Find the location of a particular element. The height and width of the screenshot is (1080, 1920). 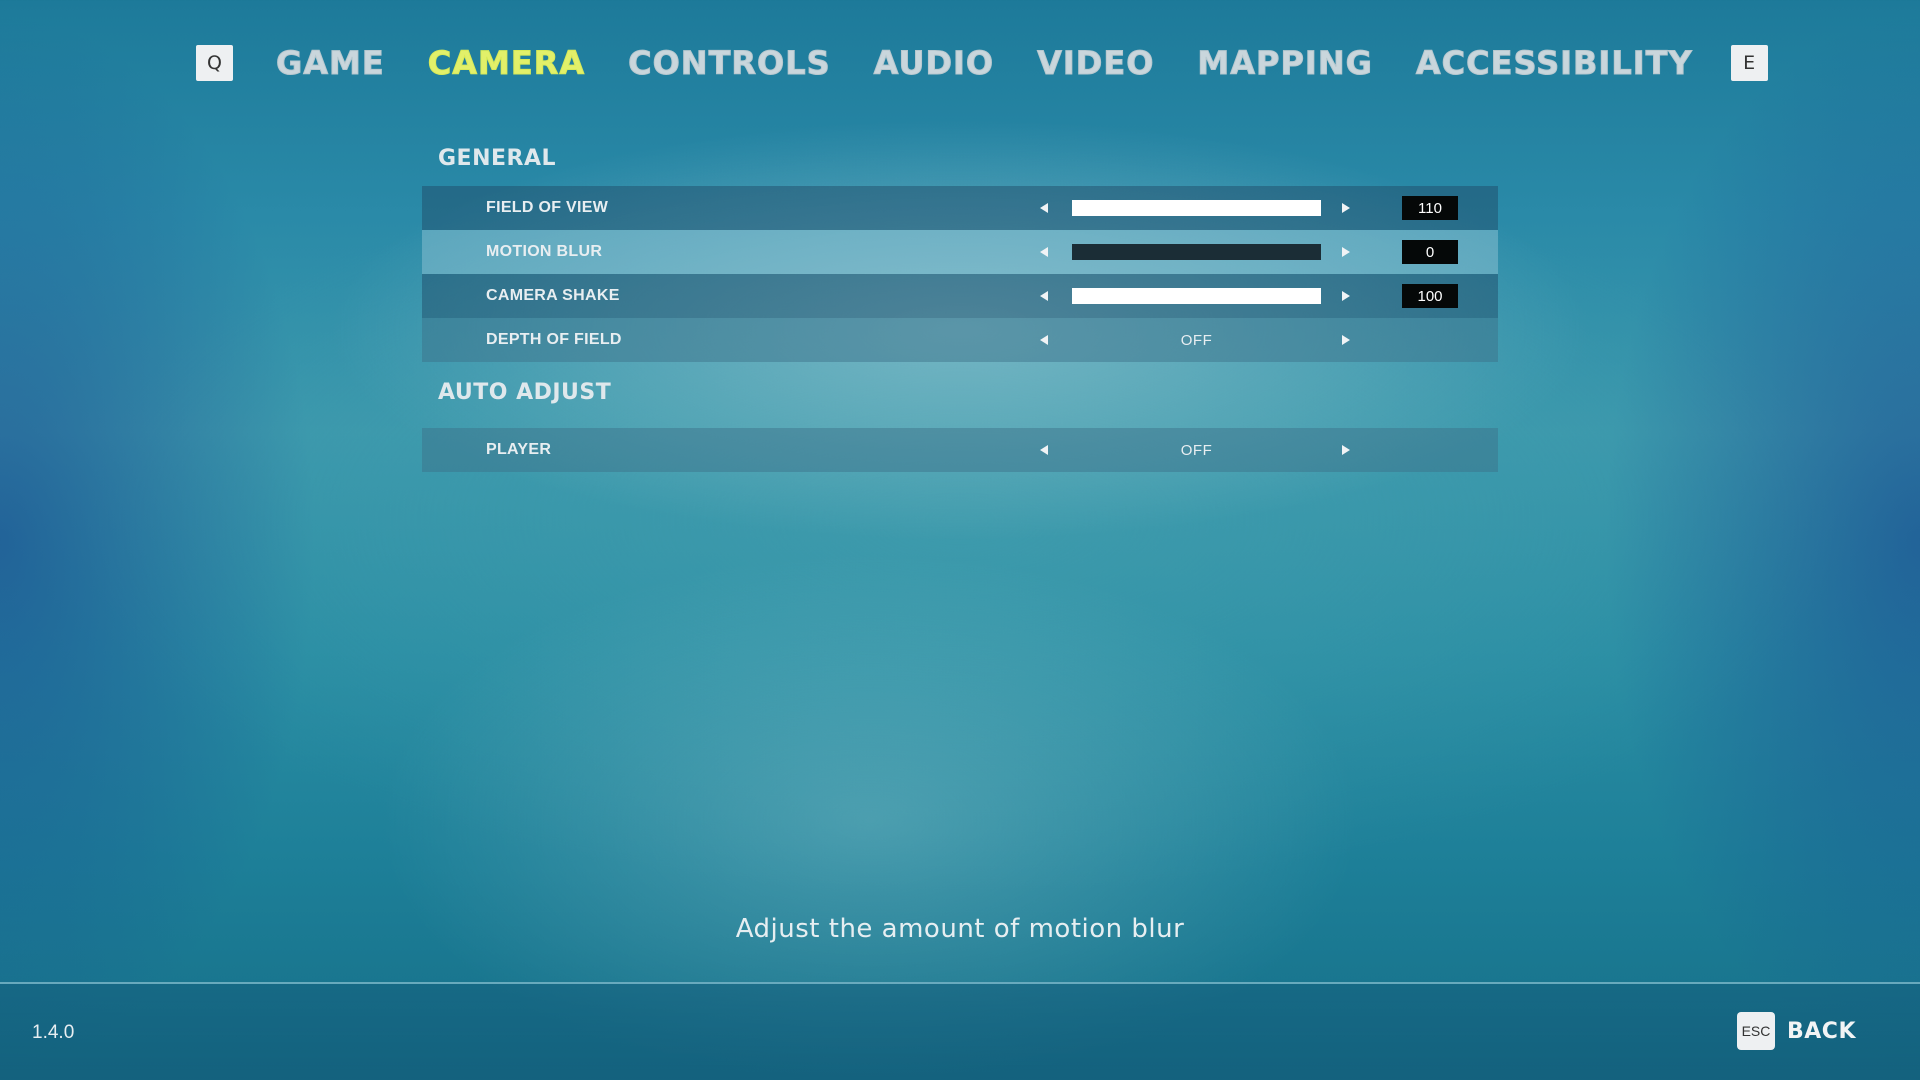

setting-value: 110 is located at coordinates (1430, 208).